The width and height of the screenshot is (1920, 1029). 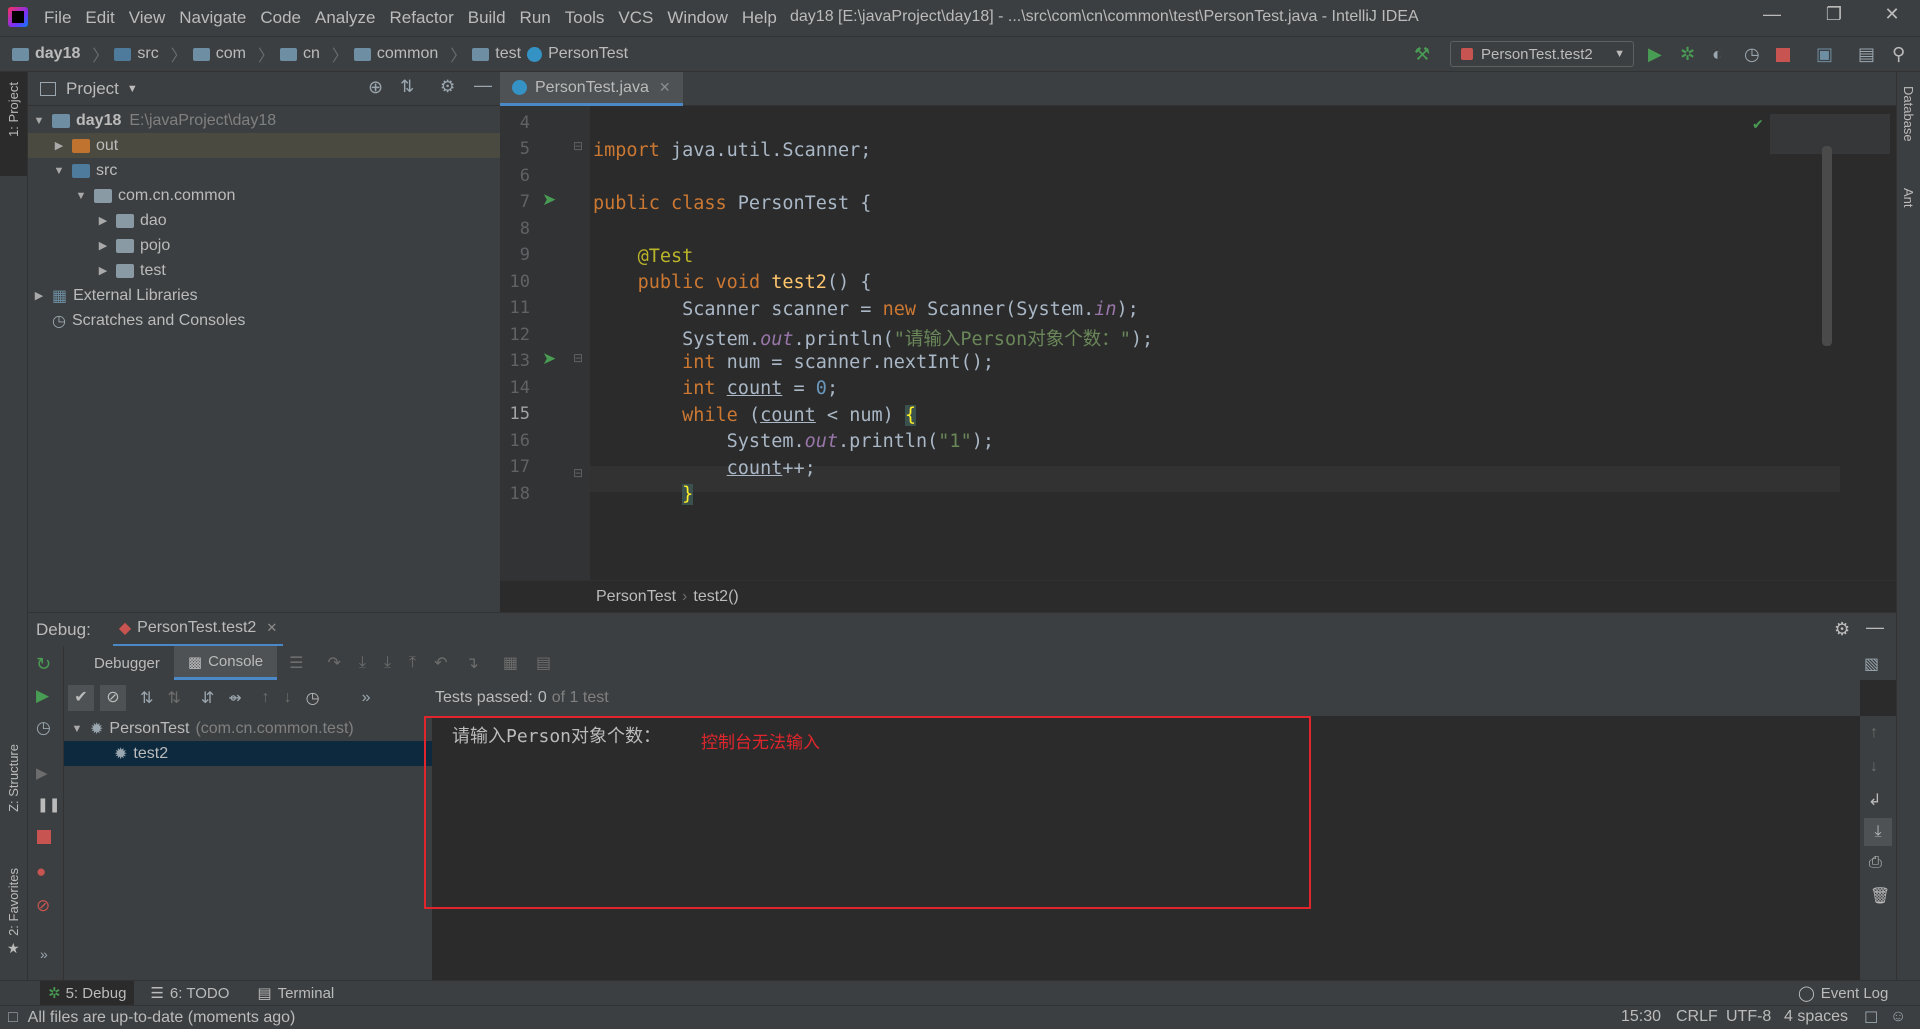 I want to click on minimize-button: —, so click(x=1772, y=18).